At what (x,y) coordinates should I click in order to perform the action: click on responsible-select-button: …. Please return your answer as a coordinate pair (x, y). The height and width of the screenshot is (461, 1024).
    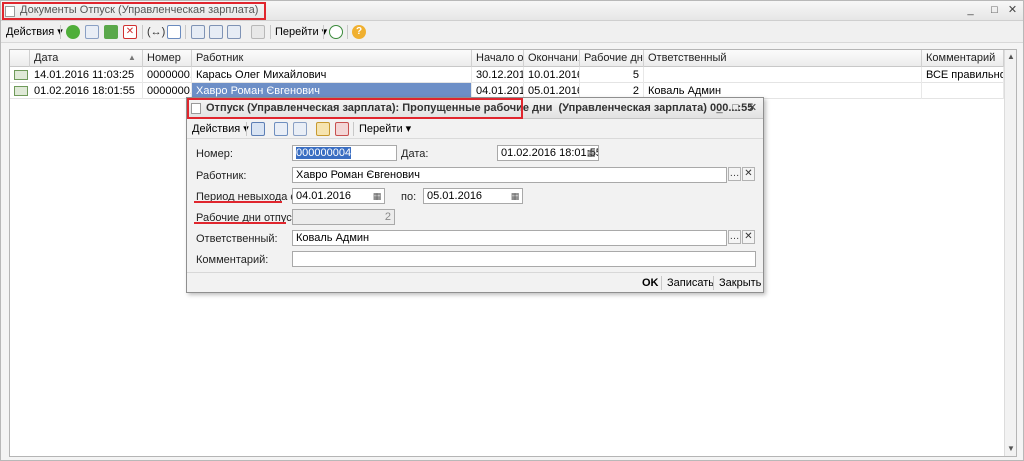
    Looking at the image, I should click on (734, 237).